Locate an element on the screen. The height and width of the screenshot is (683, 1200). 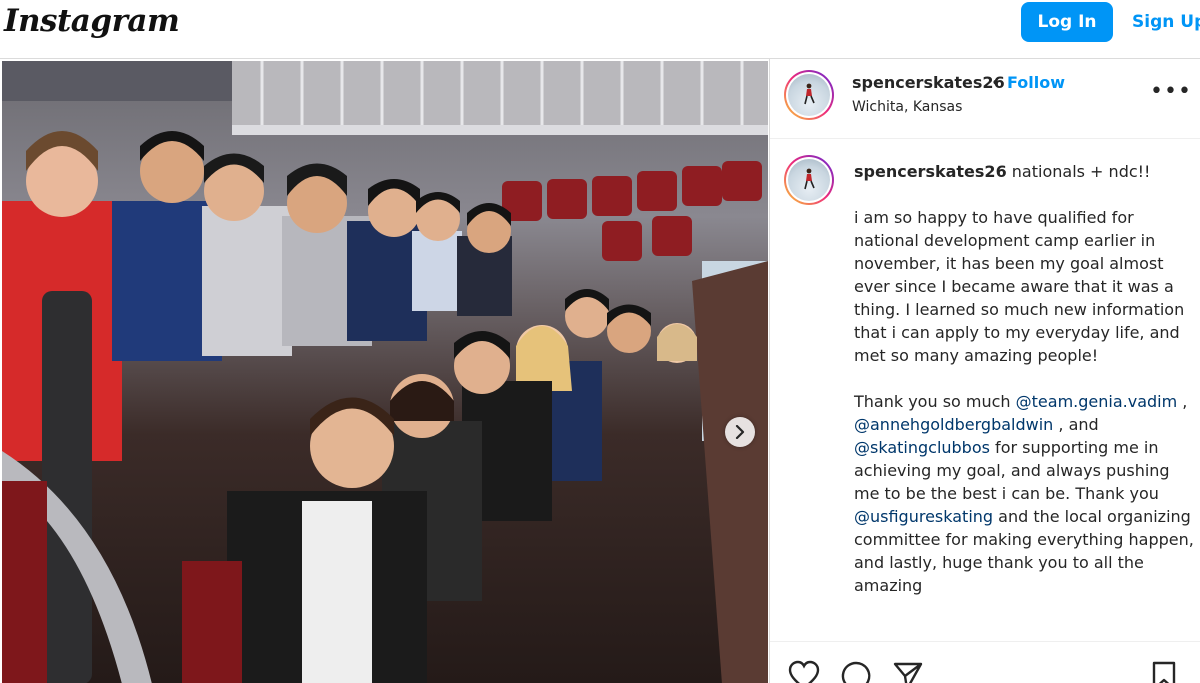
caption-text: , is located at coordinates (1182, 401).